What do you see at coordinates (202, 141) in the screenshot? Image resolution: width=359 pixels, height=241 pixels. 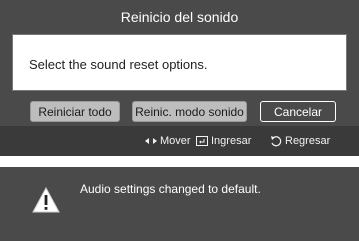 I see `enter-icon` at bounding box center [202, 141].